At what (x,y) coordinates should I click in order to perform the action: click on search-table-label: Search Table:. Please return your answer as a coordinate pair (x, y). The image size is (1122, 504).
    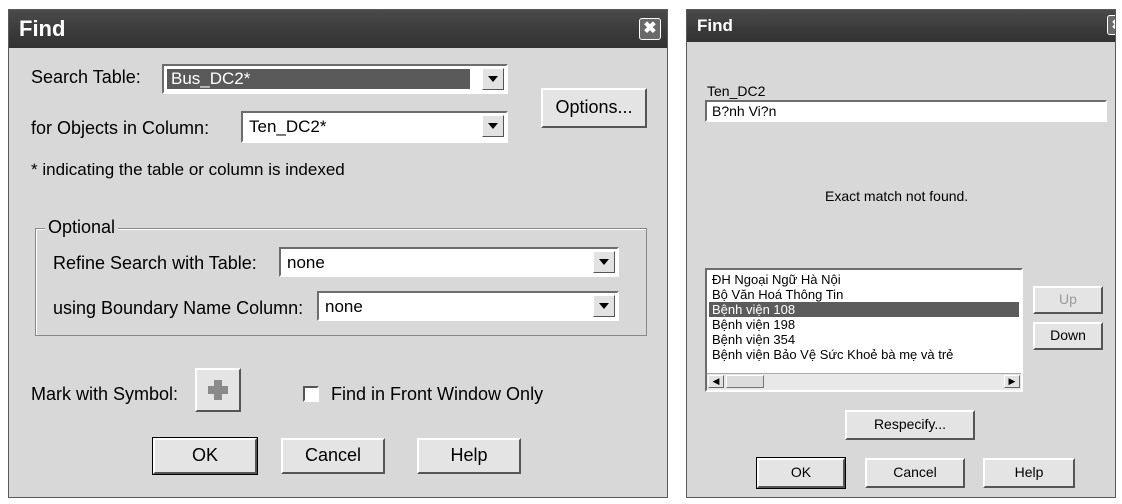
    Looking at the image, I should click on (86, 77).